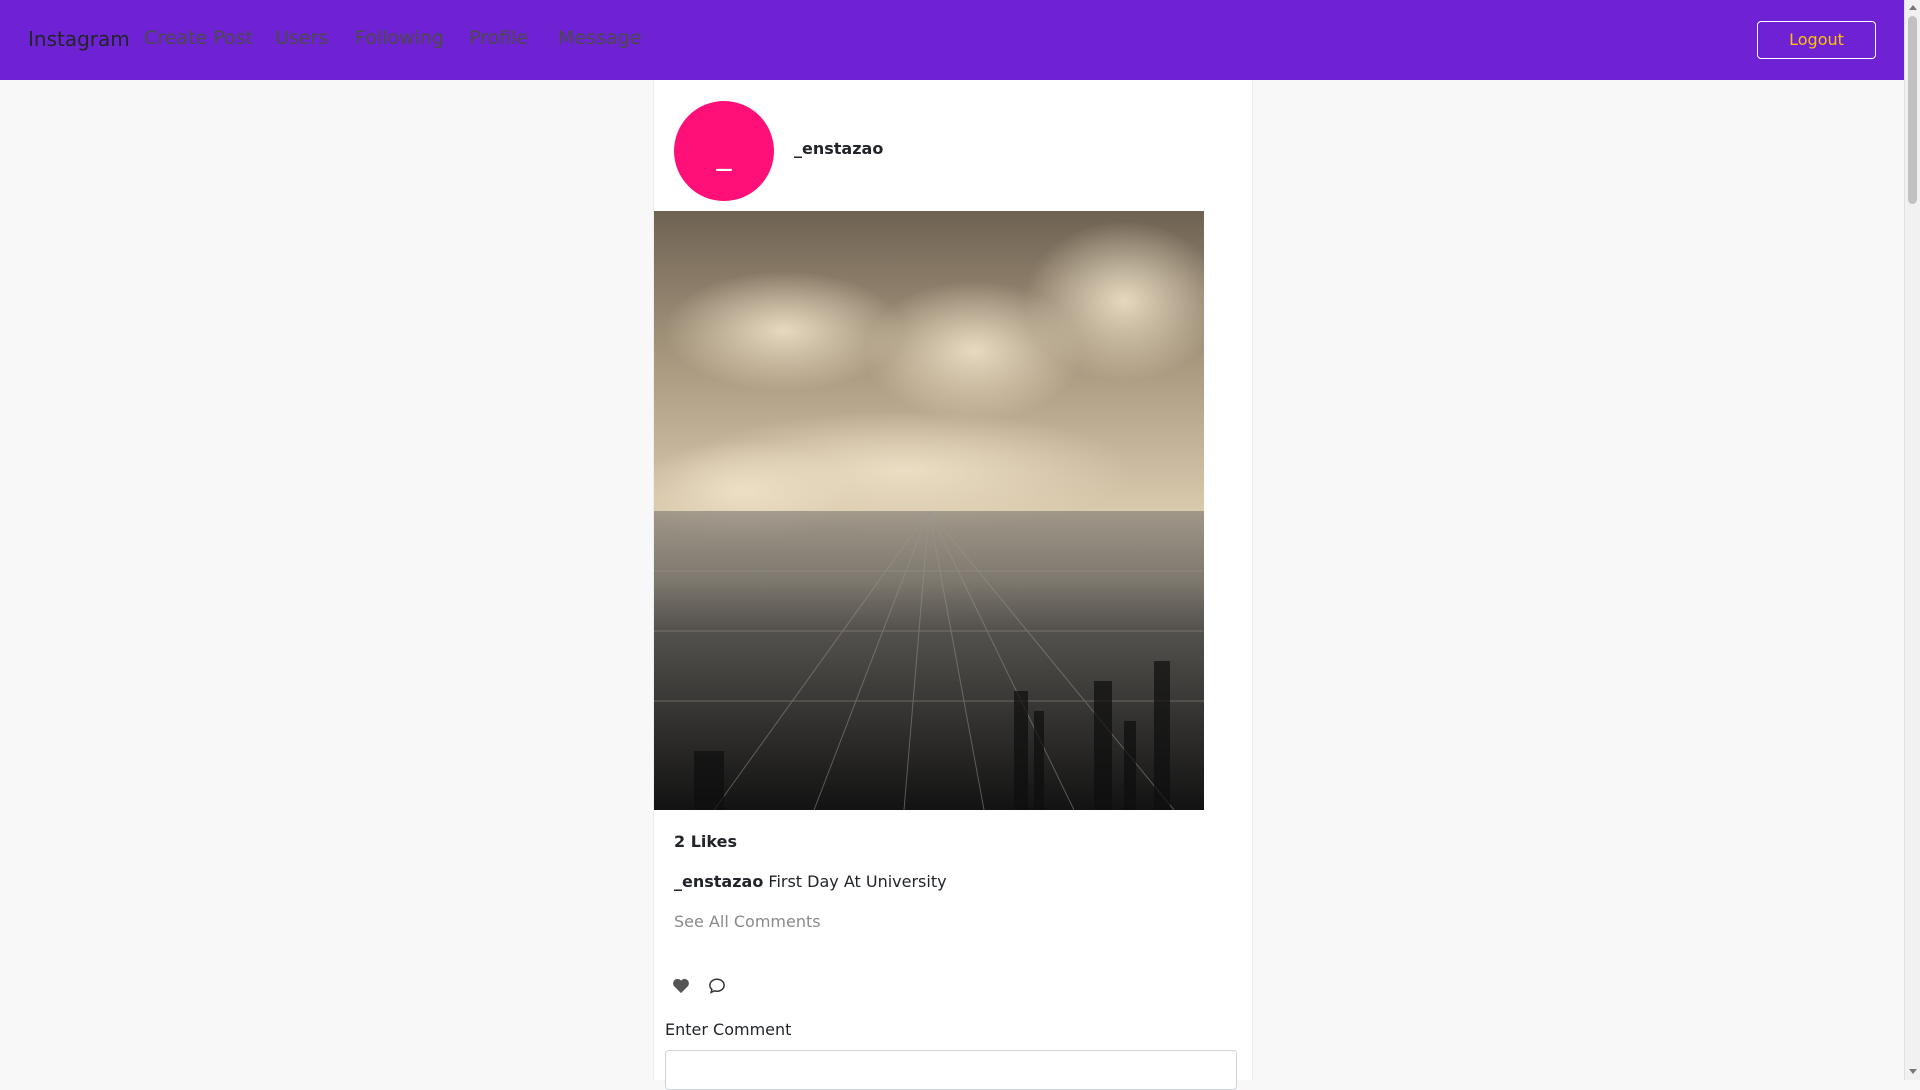  What do you see at coordinates (599, 38) in the screenshot?
I see `nav-message: Message` at bounding box center [599, 38].